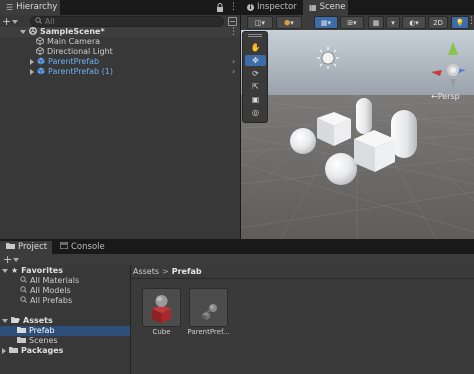  What do you see at coordinates (357, 7) in the screenshot?
I see `scene-tab-bar: i Inspector ▦ Scene` at bounding box center [357, 7].